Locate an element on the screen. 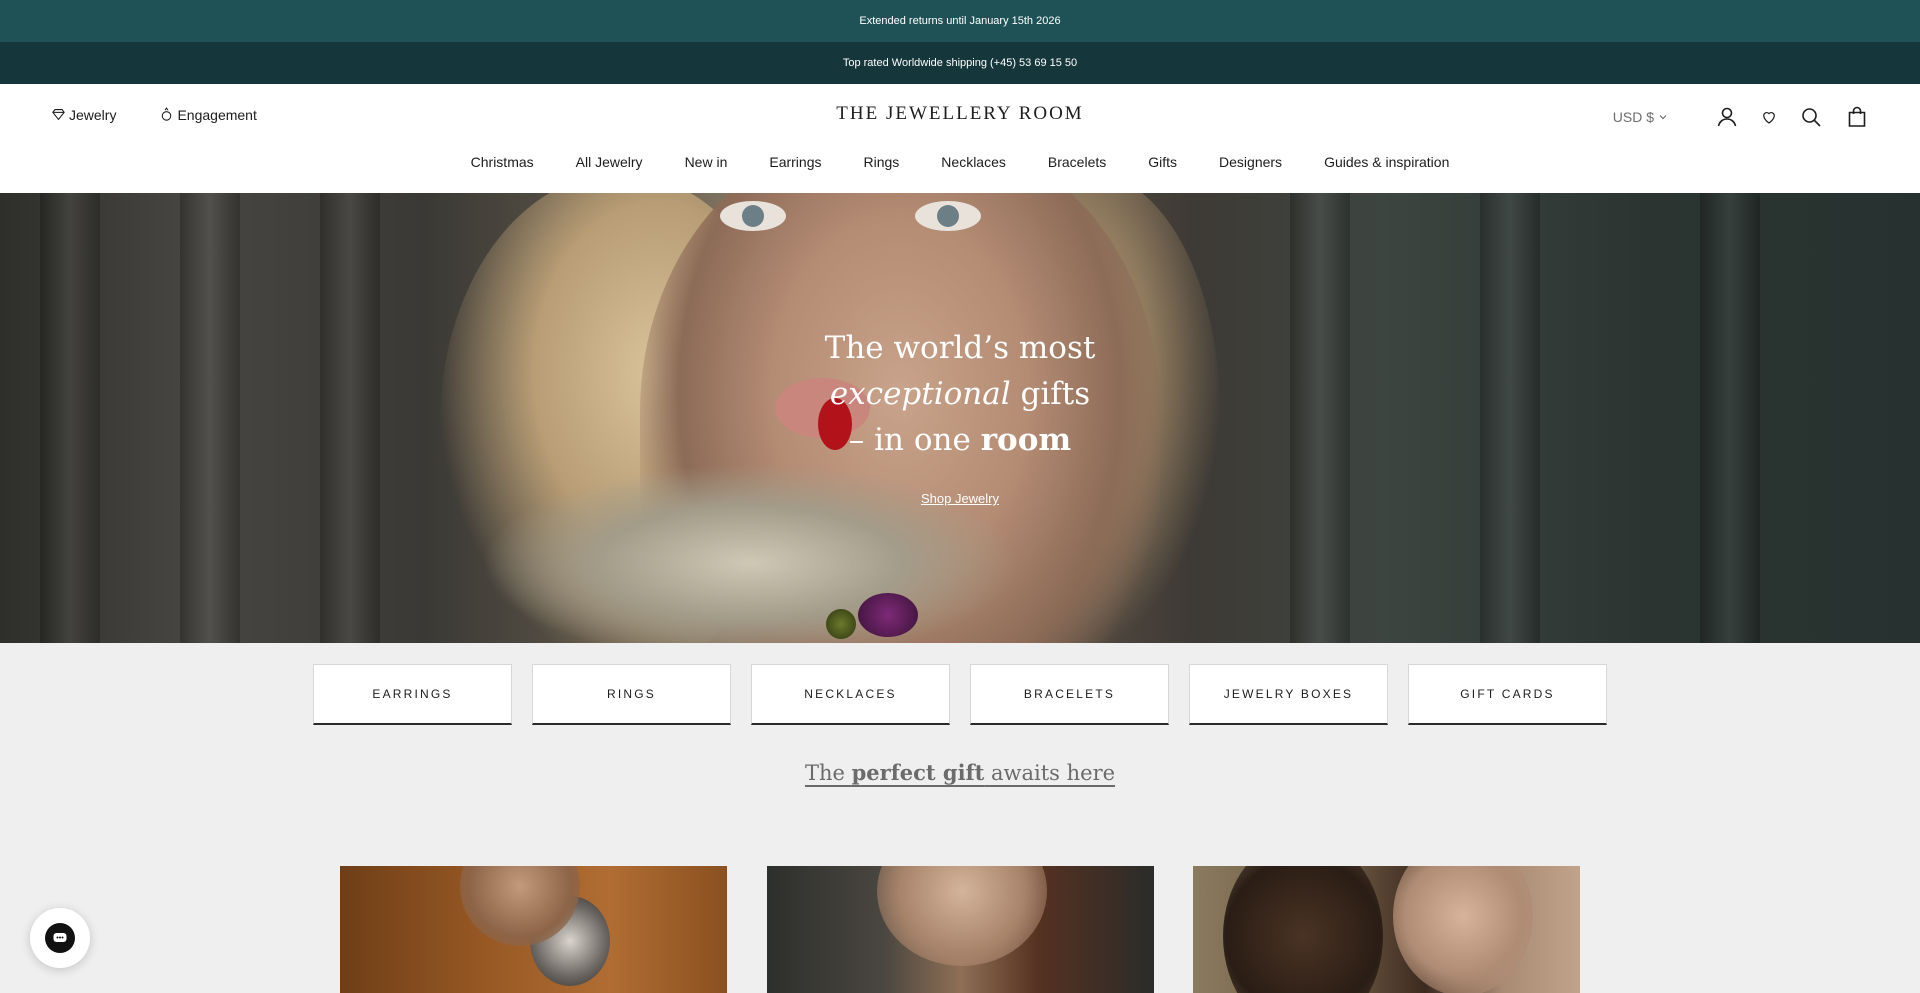  category-rings-button: RINGS is located at coordinates (631, 694).